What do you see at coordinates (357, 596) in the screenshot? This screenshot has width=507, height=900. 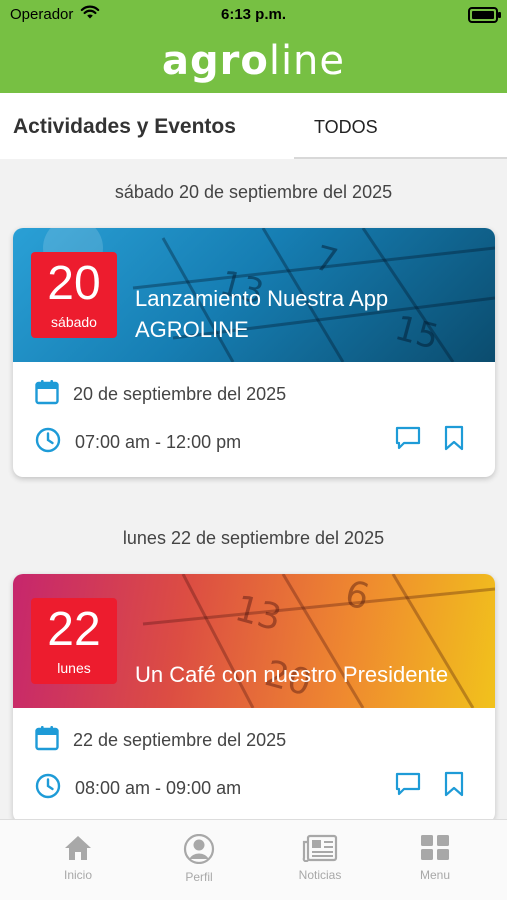 I see `svg-text: 6` at bounding box center [357, 596].